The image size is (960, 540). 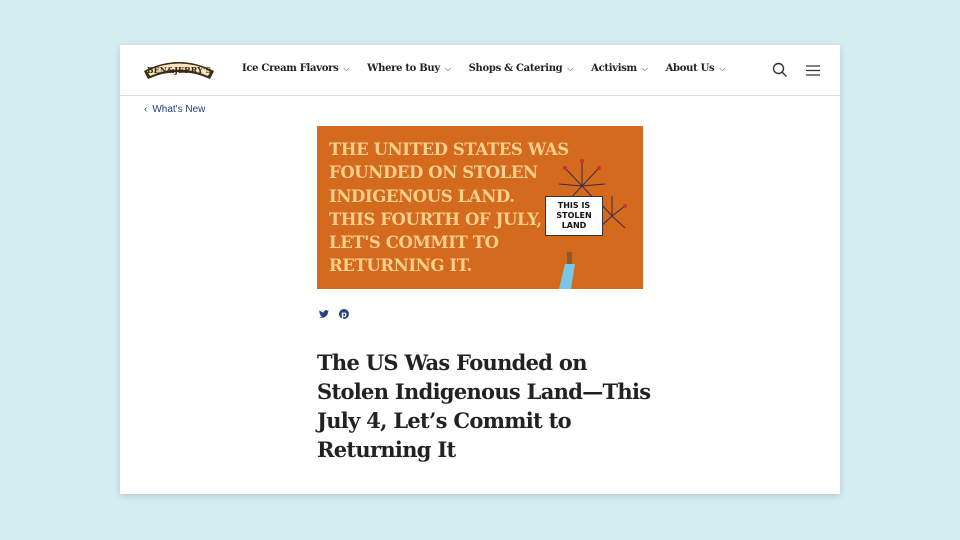 I want to click on nav-ice-cream-flavors: Ice Cream Flavors ⌵, so click(x=295, y=68).